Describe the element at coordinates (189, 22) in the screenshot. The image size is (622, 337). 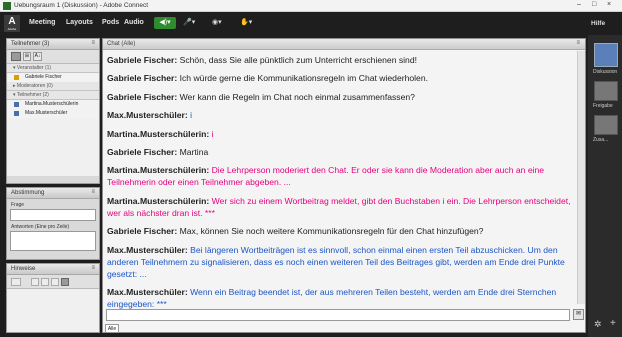
I see `microphone-icon: 🎤▾` at that location.